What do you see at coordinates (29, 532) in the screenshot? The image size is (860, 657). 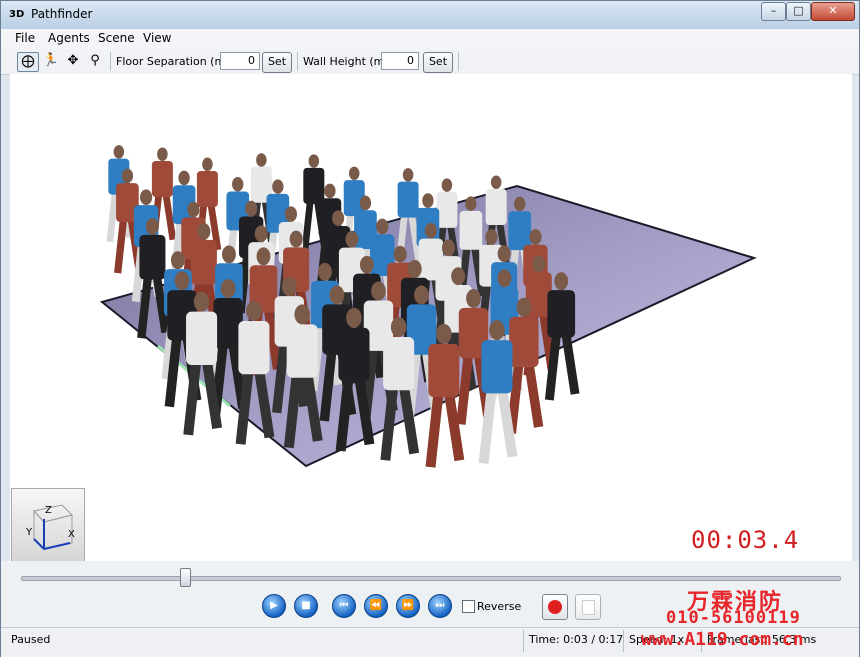 I see `axis-y-label: Y` at bounding box center [29, 532].